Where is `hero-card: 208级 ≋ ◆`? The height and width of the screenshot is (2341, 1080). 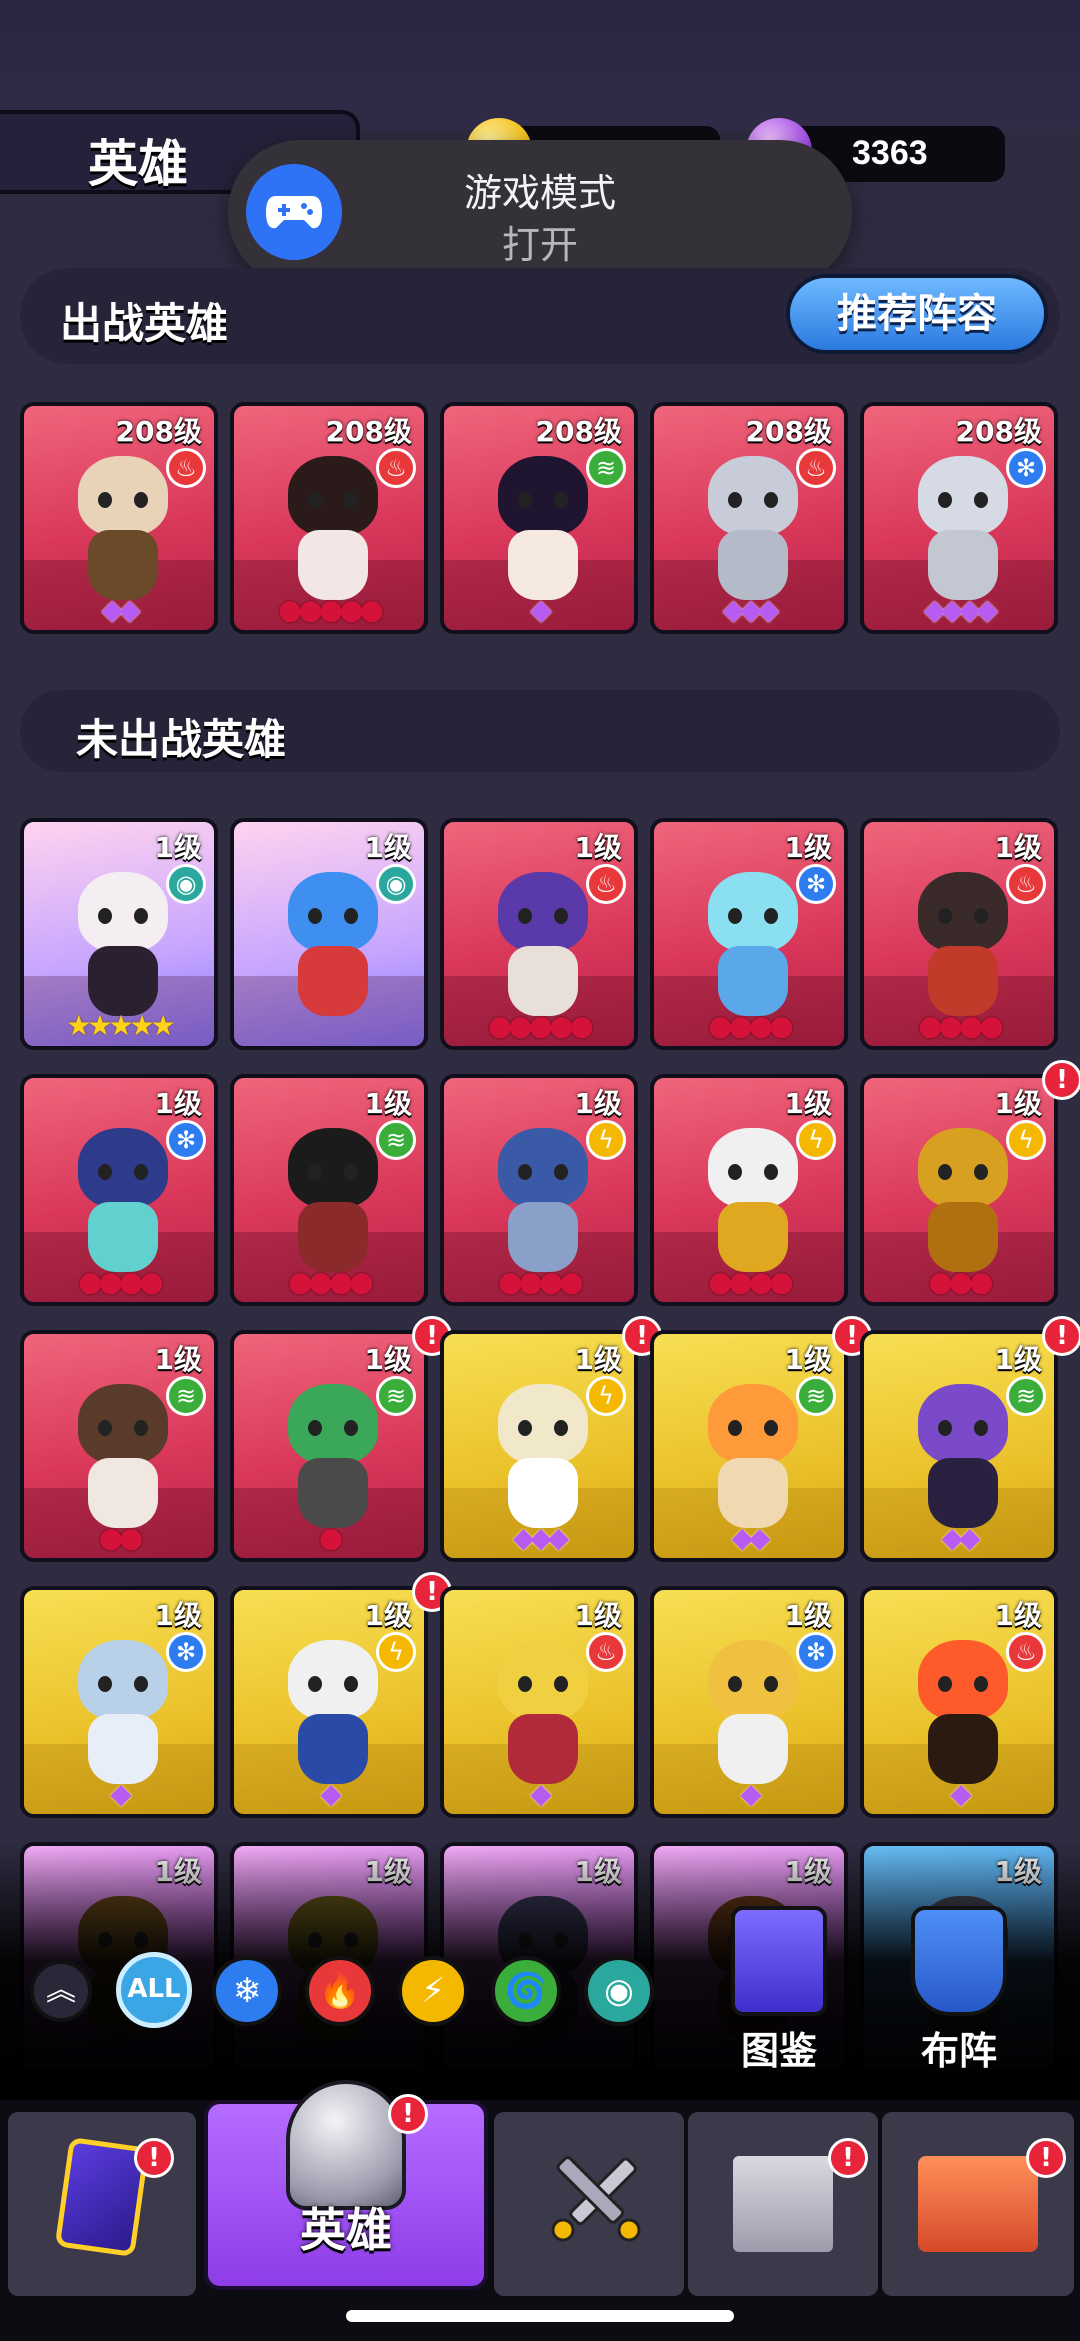
hero-card: 208级 ≋ ◆ is located at coordinates (539, 518).